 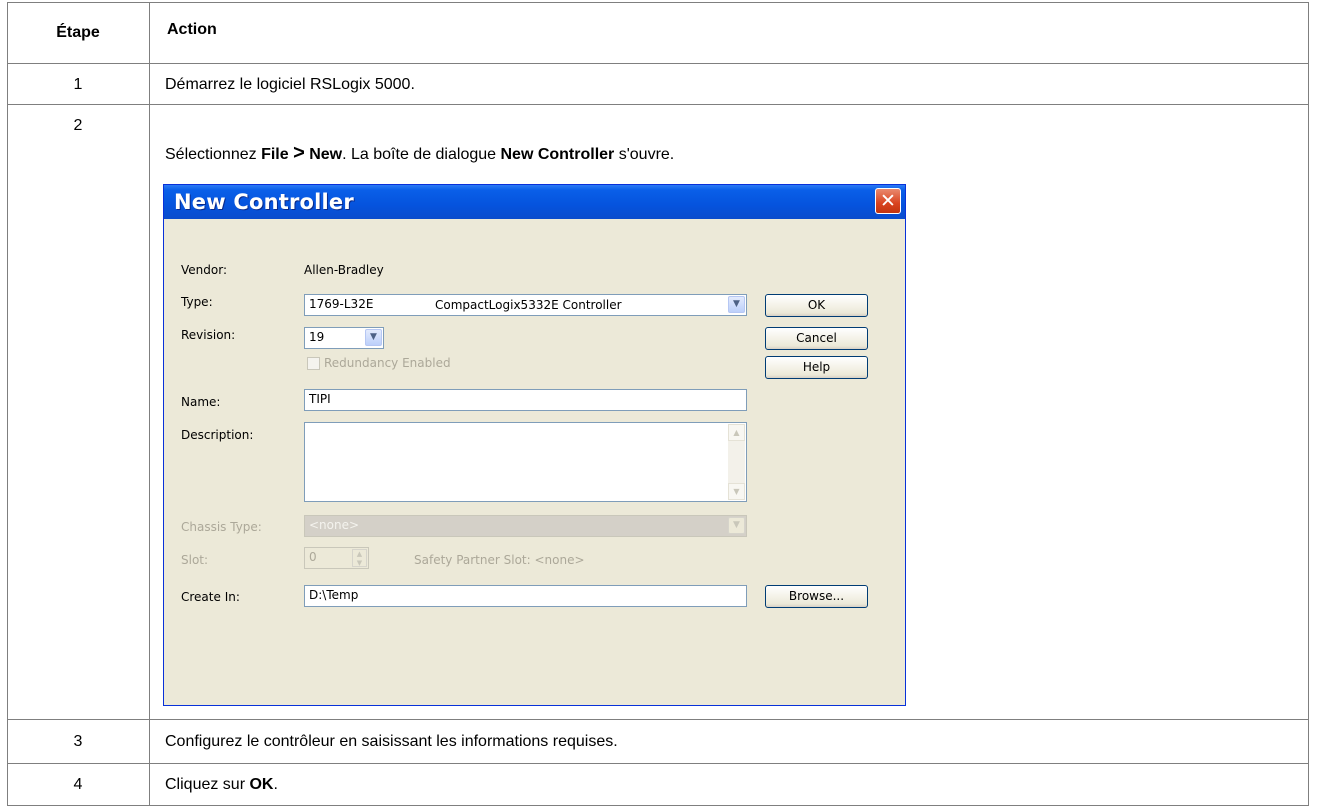 I want to click on step-4-text: Cliquez sur, so click(x=207, y=784).